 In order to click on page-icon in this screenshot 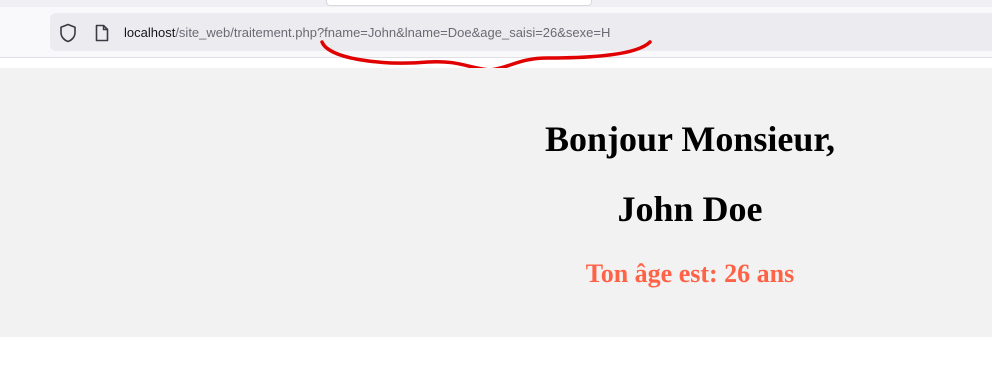, I will do `click(102, 33)`.